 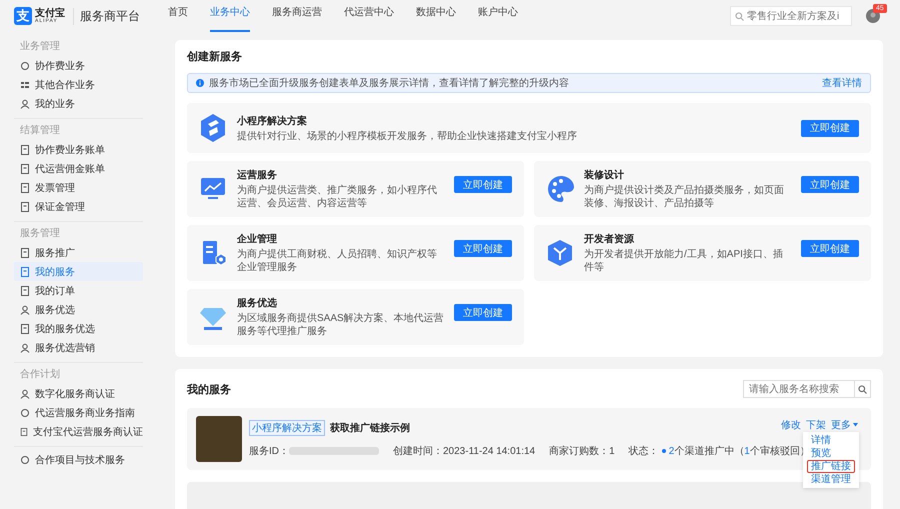 What do you see at coordinates (816, 425) in the screenshot?
I see `action-link: 下架` at bounding box center [816, 425].